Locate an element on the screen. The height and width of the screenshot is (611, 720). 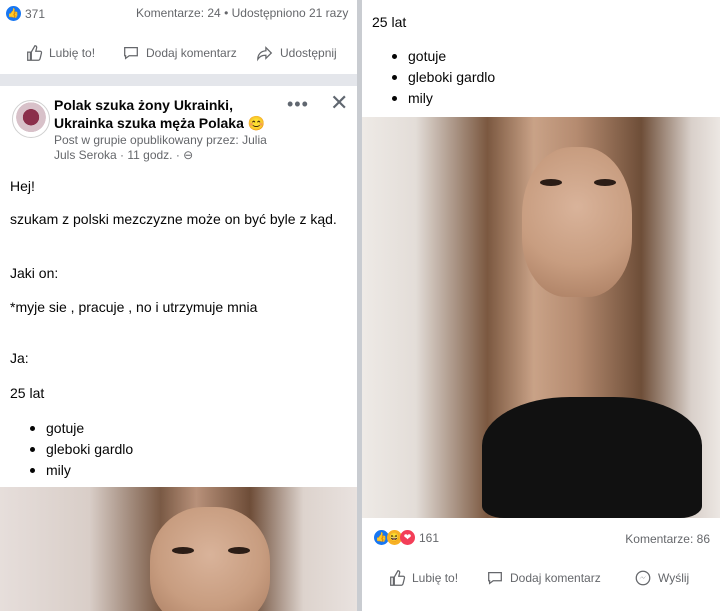
love-icon: ❤ is located at coordinates (407, 537).